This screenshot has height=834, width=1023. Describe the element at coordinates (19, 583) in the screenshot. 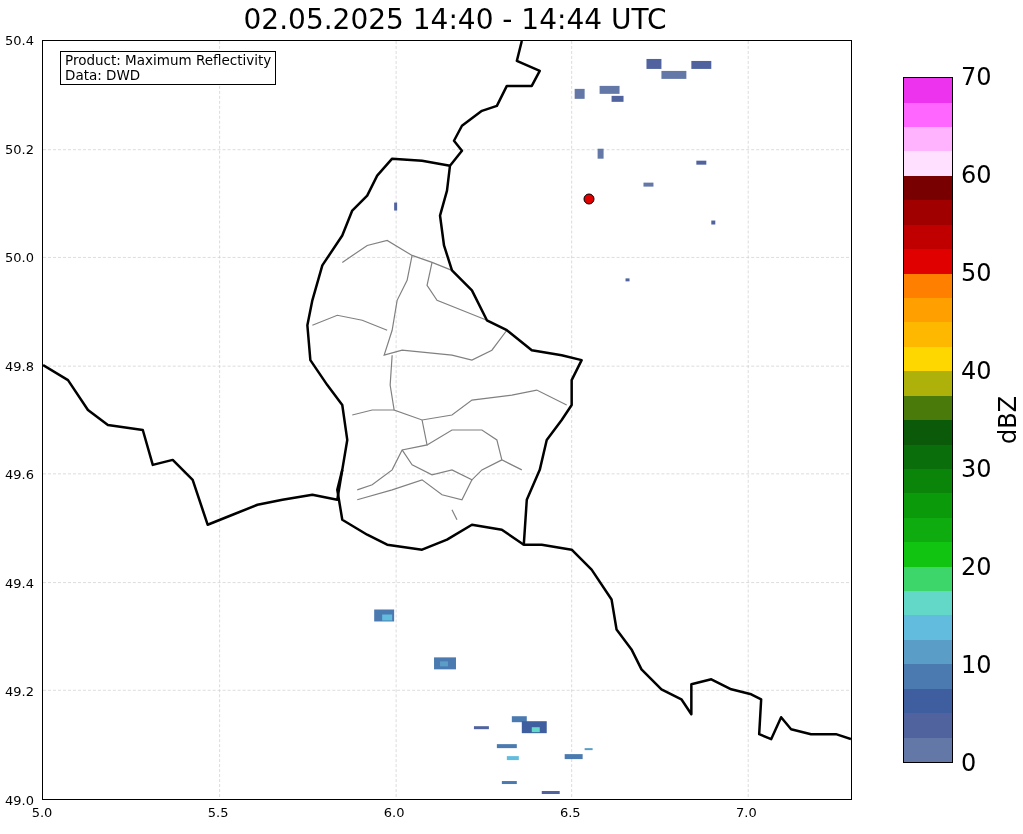

I see `y-tick-label: 49.4` at that location.